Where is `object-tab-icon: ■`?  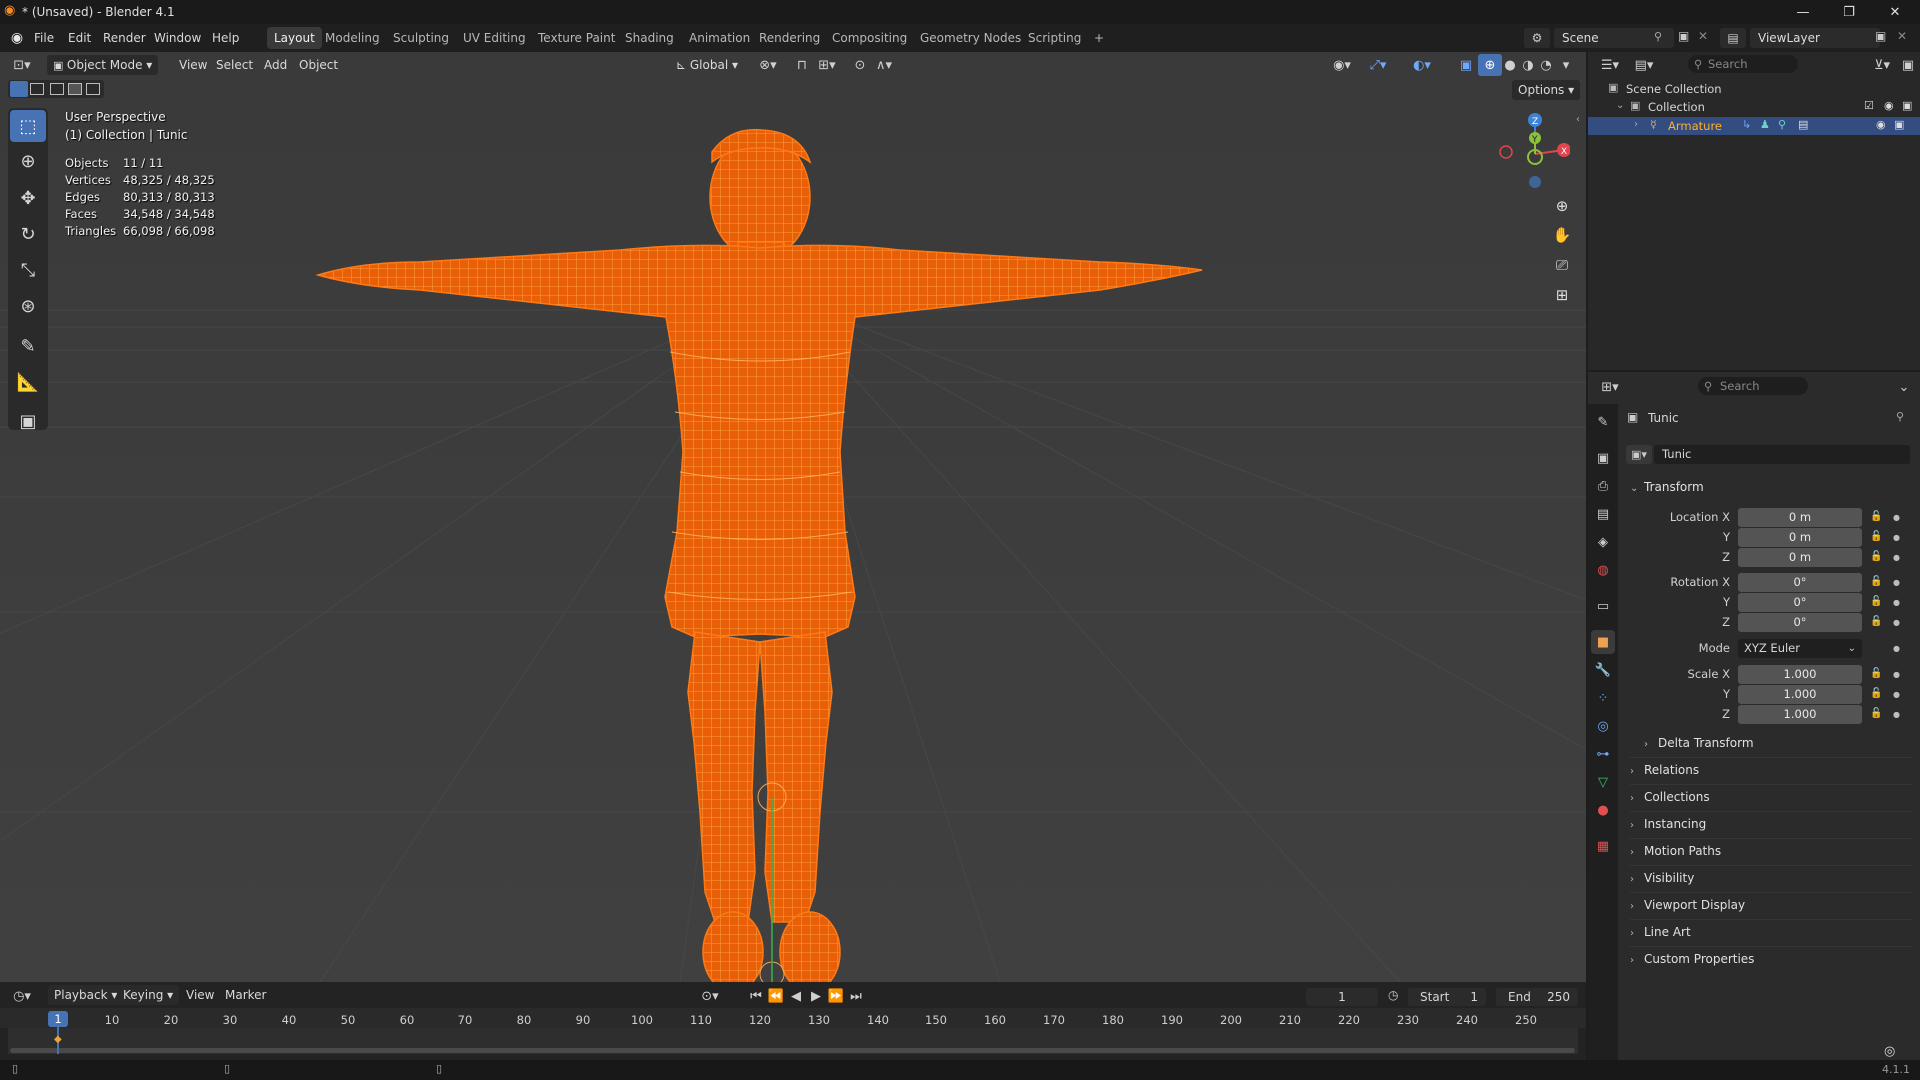
object-tab-icon: ■ is located at coordinates (1603, 642).